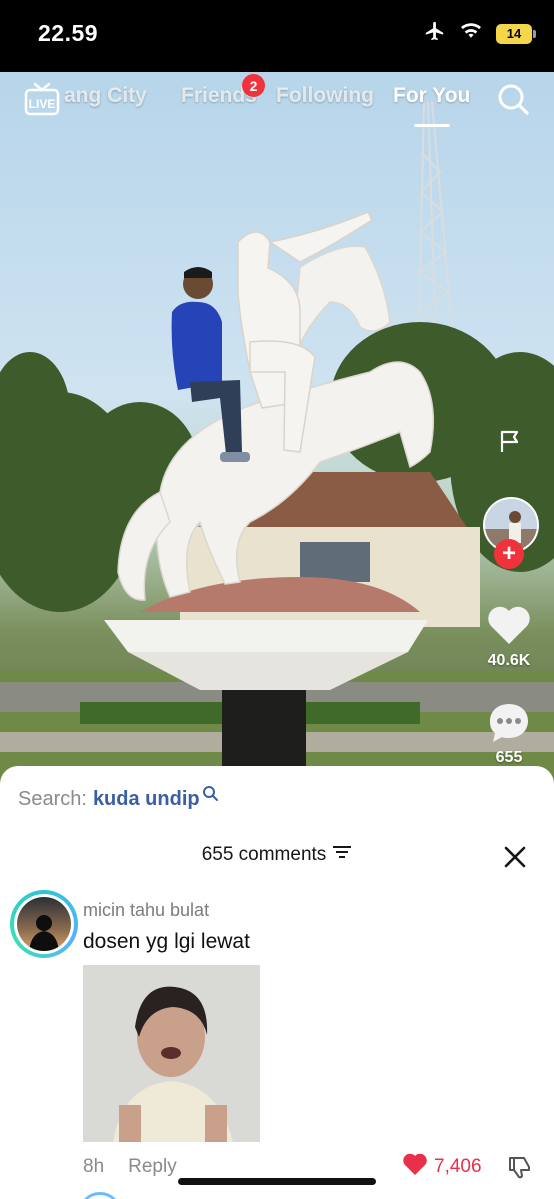 This screenshot has width=554, height=1199. I want to click on comment-time: 8h, so click(94, 1166).